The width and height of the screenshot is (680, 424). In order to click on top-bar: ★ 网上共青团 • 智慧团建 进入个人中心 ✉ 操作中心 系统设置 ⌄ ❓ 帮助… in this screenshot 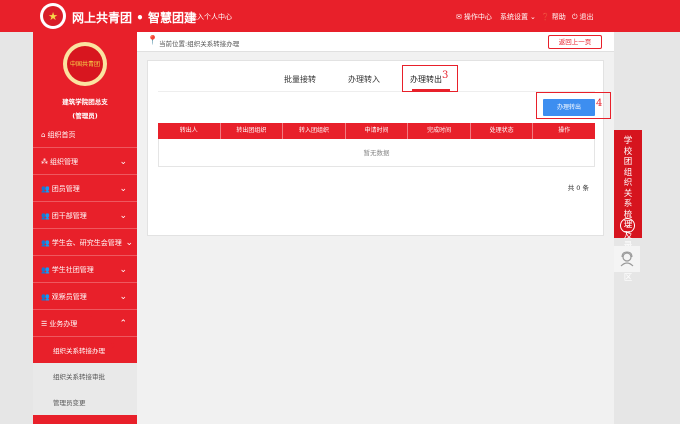, I will do `click(340, 16)`.